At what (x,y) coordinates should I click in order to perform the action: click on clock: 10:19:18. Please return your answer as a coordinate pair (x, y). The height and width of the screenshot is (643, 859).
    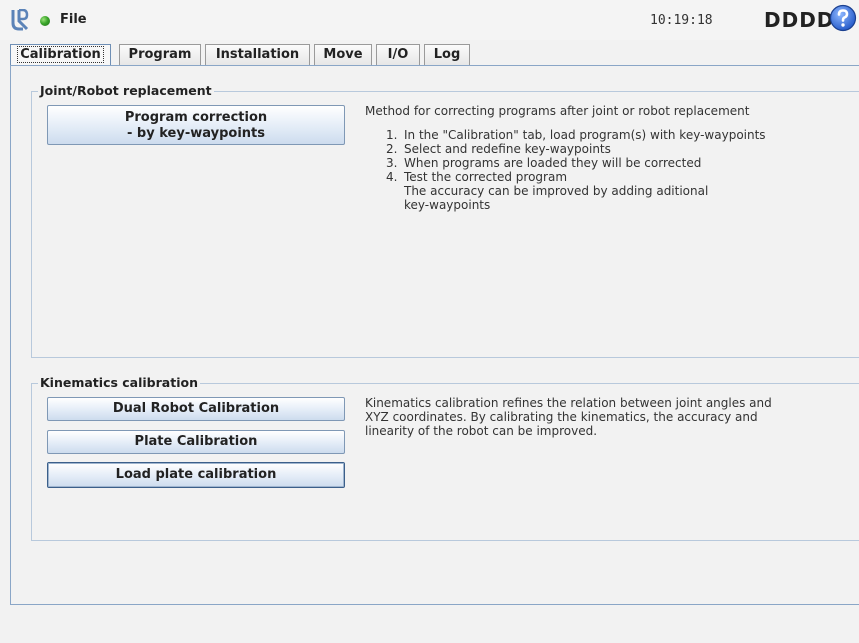
    Looking at the image, I should click on (681, 20).